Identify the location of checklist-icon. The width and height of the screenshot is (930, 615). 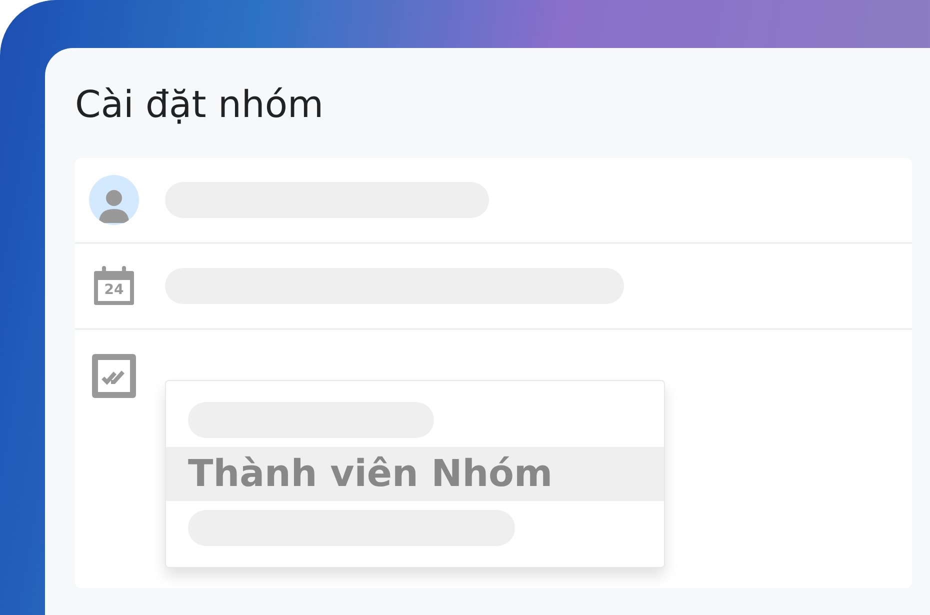
(114, 376).